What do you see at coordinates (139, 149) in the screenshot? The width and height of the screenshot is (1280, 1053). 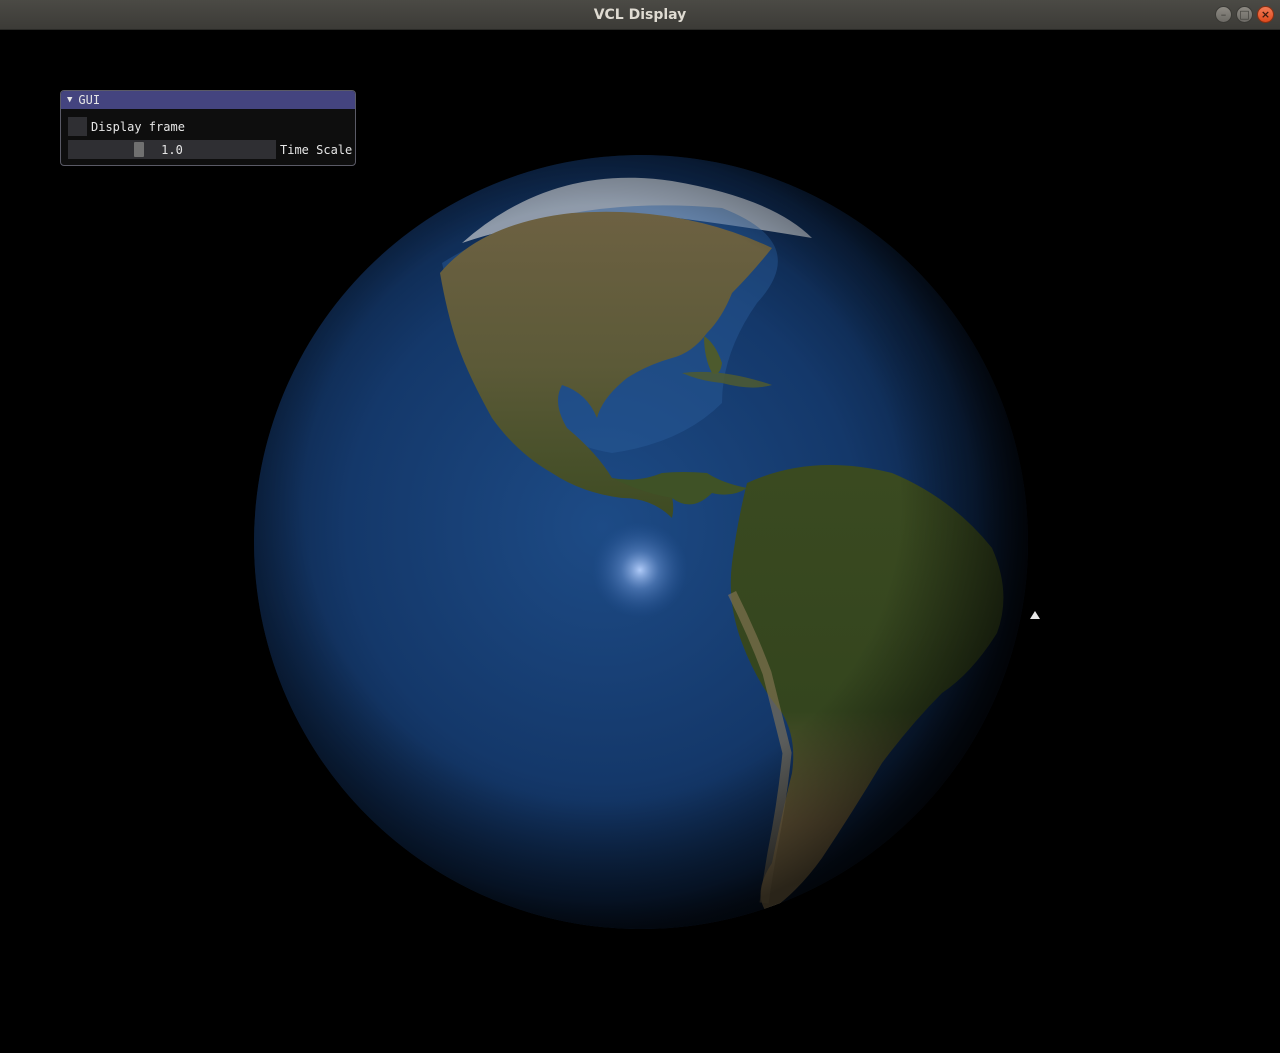 I see `slider-grab-handle` at bounding box center [139, 149].